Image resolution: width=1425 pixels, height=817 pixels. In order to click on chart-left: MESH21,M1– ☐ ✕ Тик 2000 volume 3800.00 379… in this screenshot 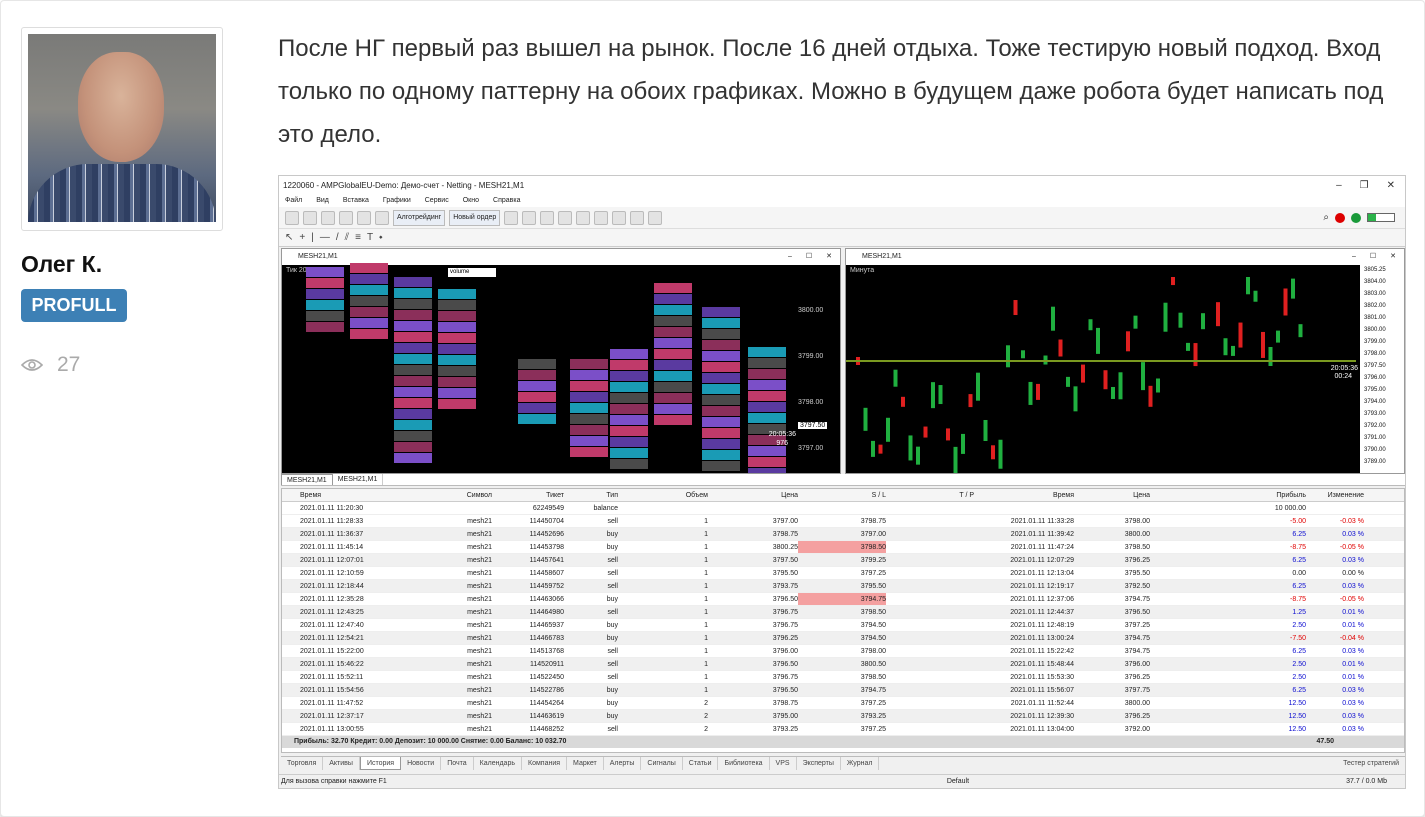, I will do `click(561, 361)`.